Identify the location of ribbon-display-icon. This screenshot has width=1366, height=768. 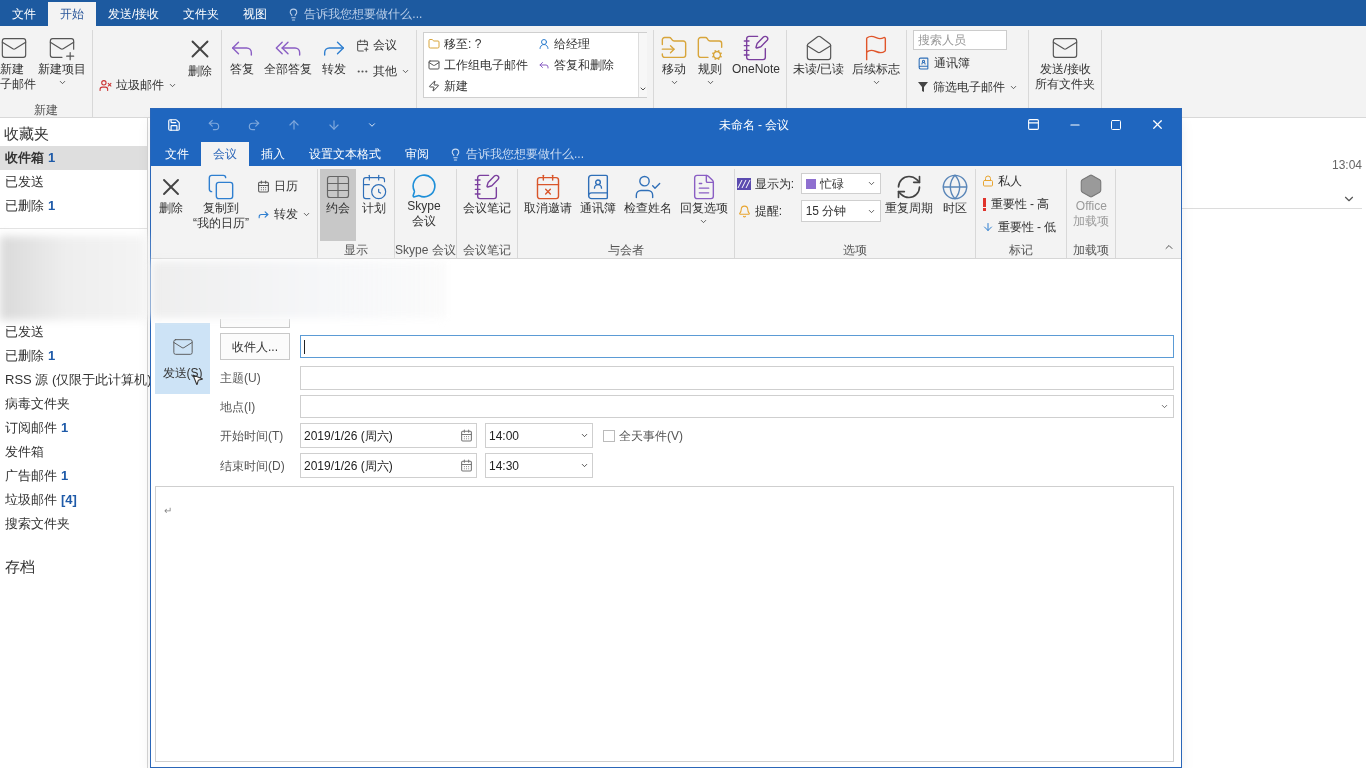
(1033, 124).